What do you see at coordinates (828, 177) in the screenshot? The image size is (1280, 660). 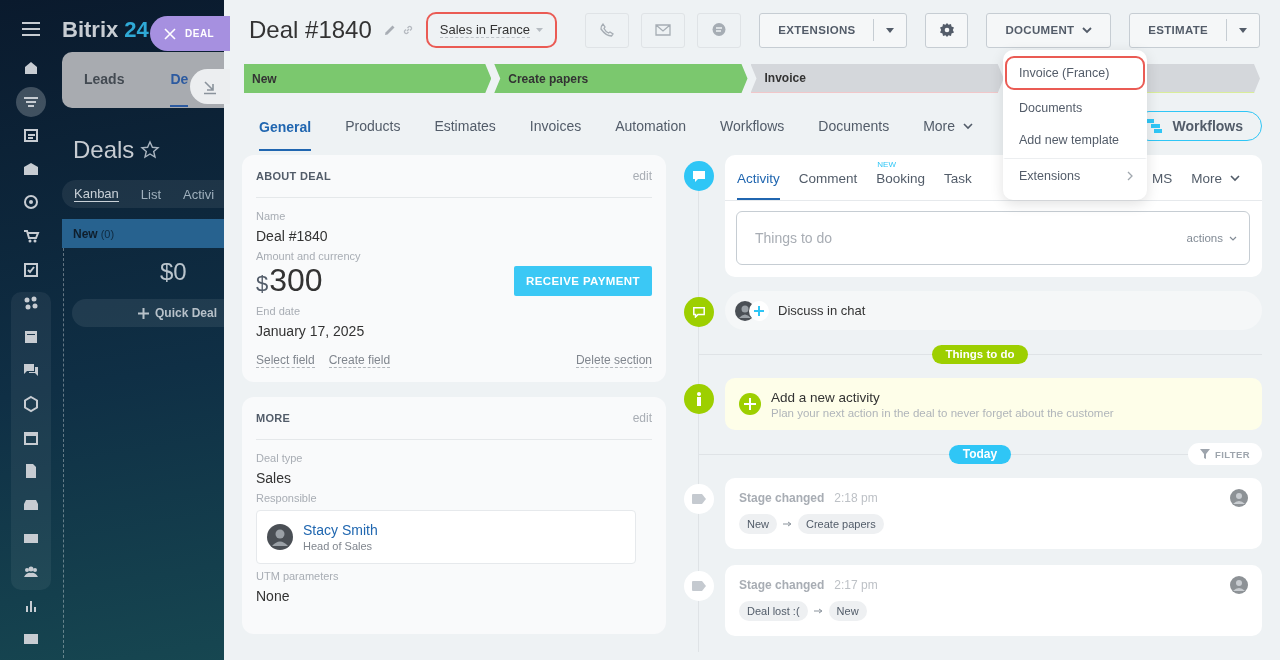 I see `editor-tab: Comment` at bounding box center [828, 177].